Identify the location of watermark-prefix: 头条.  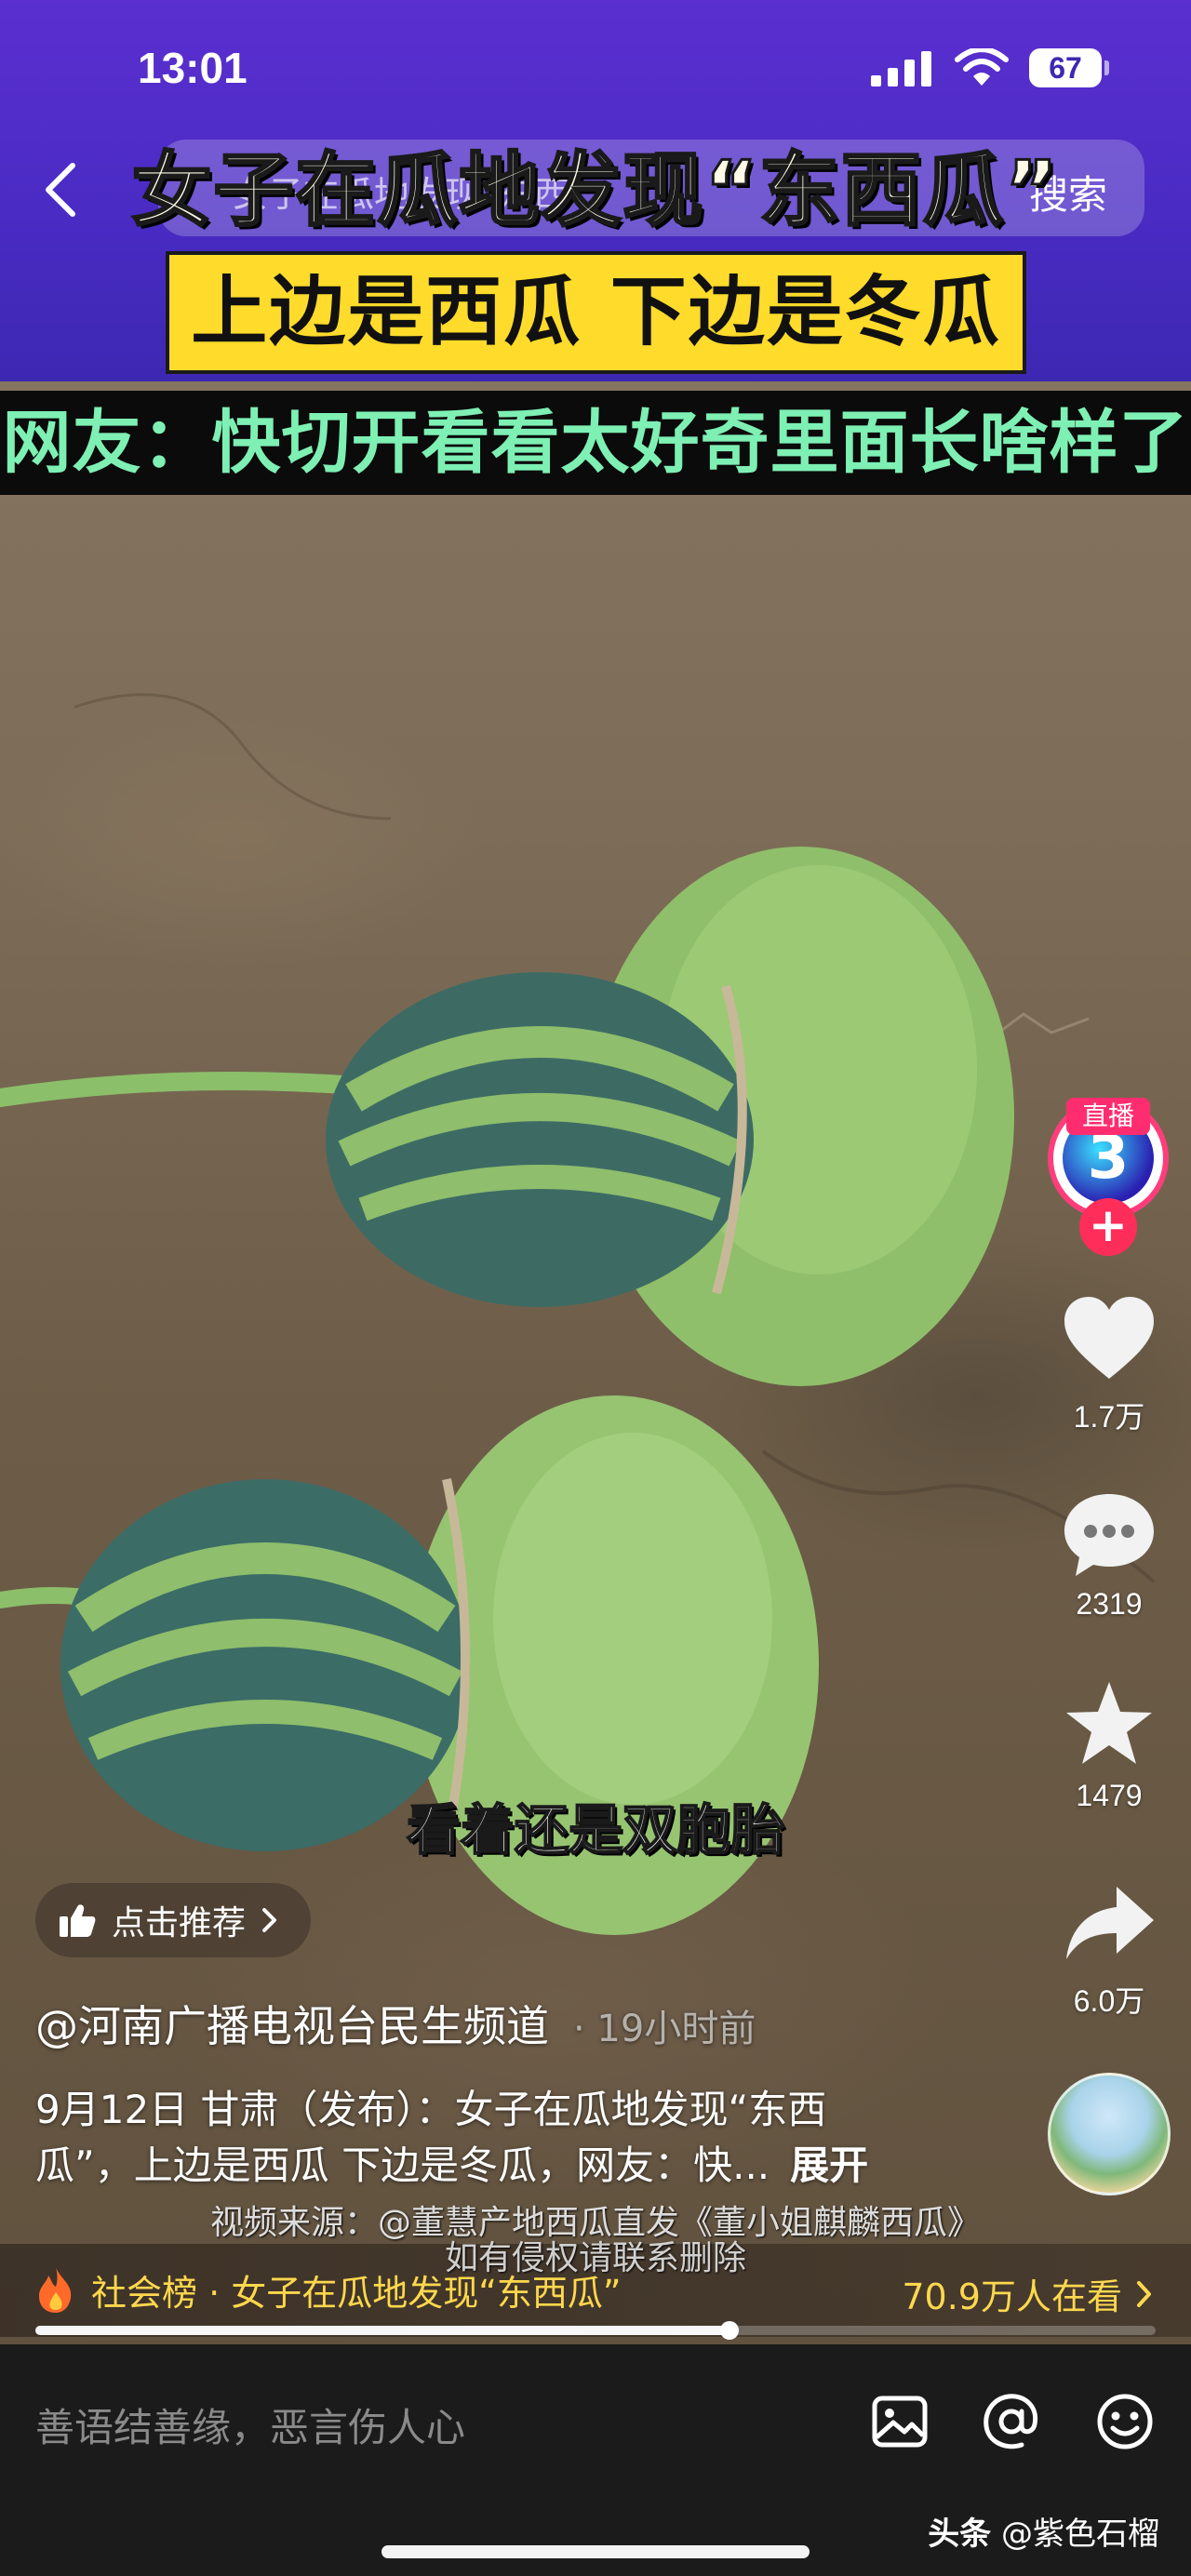
(960, 2534).